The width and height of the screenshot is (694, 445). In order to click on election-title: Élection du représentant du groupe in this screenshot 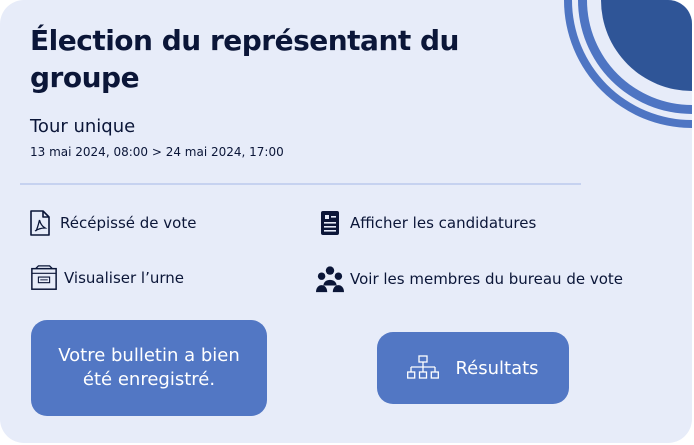, I will do `click(245, 59)`.